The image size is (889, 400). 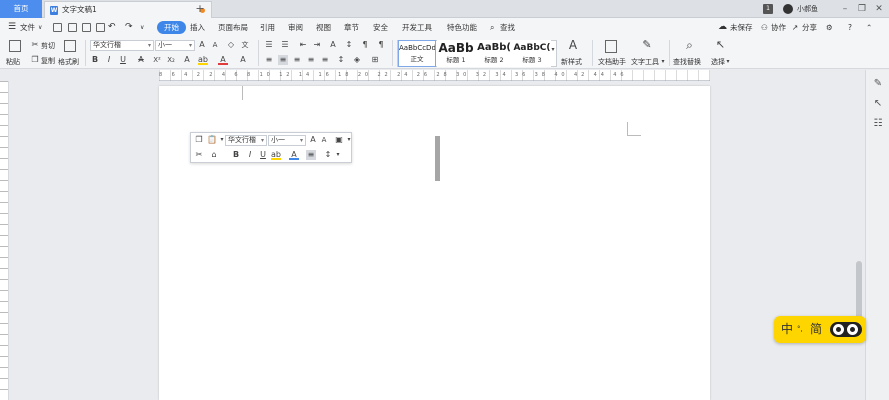 I want to click on style-heading-3: AaBbC( 标题 3, so click(x=532, y=53).